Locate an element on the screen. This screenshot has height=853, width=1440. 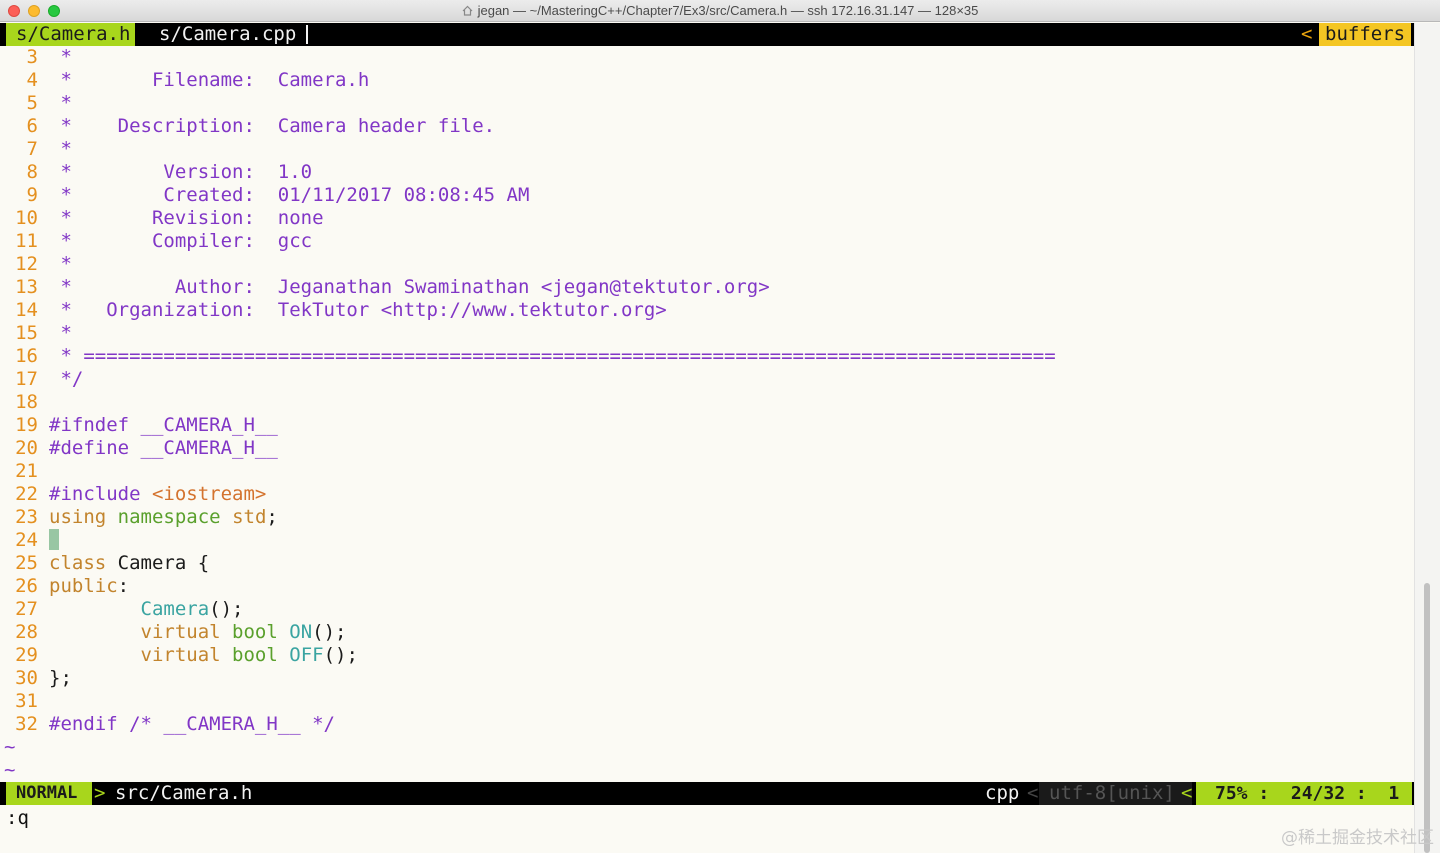
tab-camera-cpp: s/Camera.cpp is located at coordinates (227, 34).